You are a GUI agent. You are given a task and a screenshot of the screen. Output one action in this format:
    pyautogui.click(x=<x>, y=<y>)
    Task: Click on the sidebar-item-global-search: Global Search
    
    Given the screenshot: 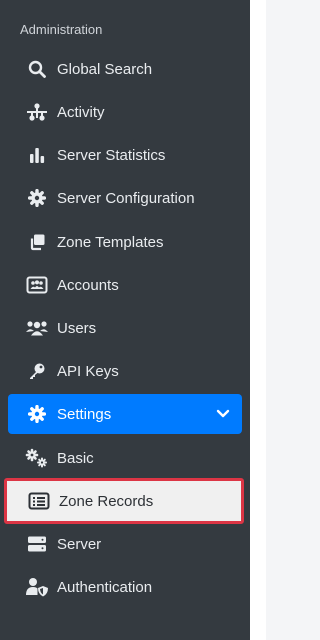 What is the action you would take?
    pyautogui.click(x=125, y=69)
    